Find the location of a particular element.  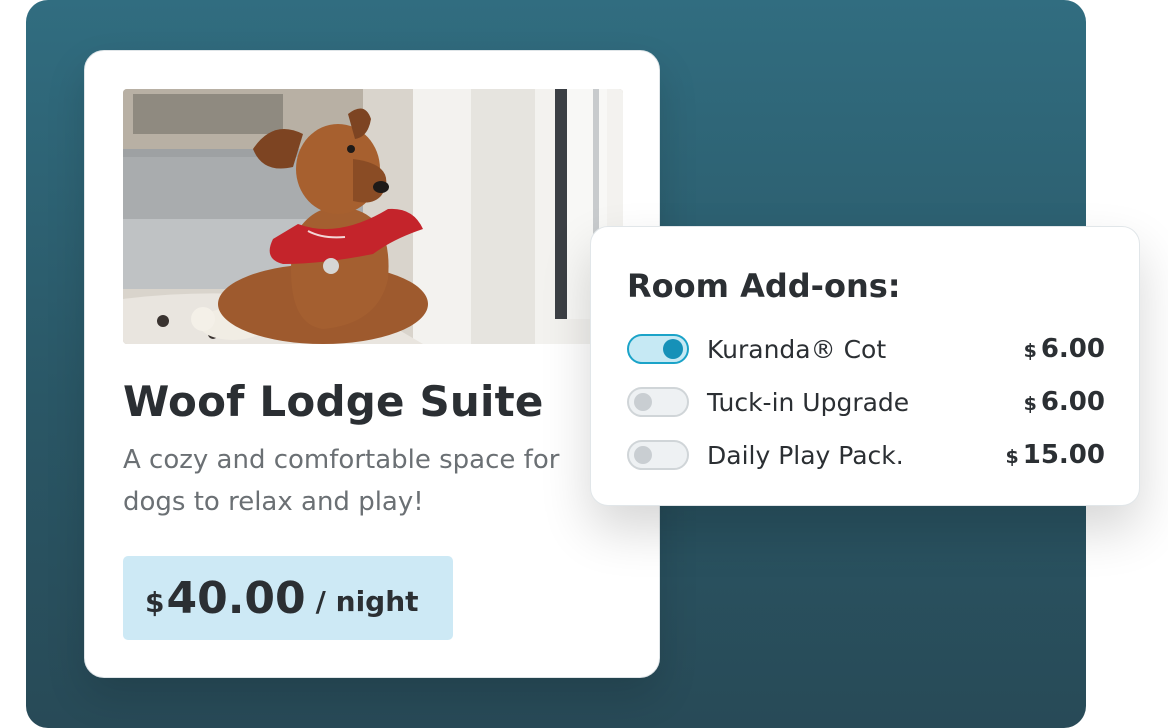

addon-label: Kuranda® Cot is located at coordinates (797, 349).